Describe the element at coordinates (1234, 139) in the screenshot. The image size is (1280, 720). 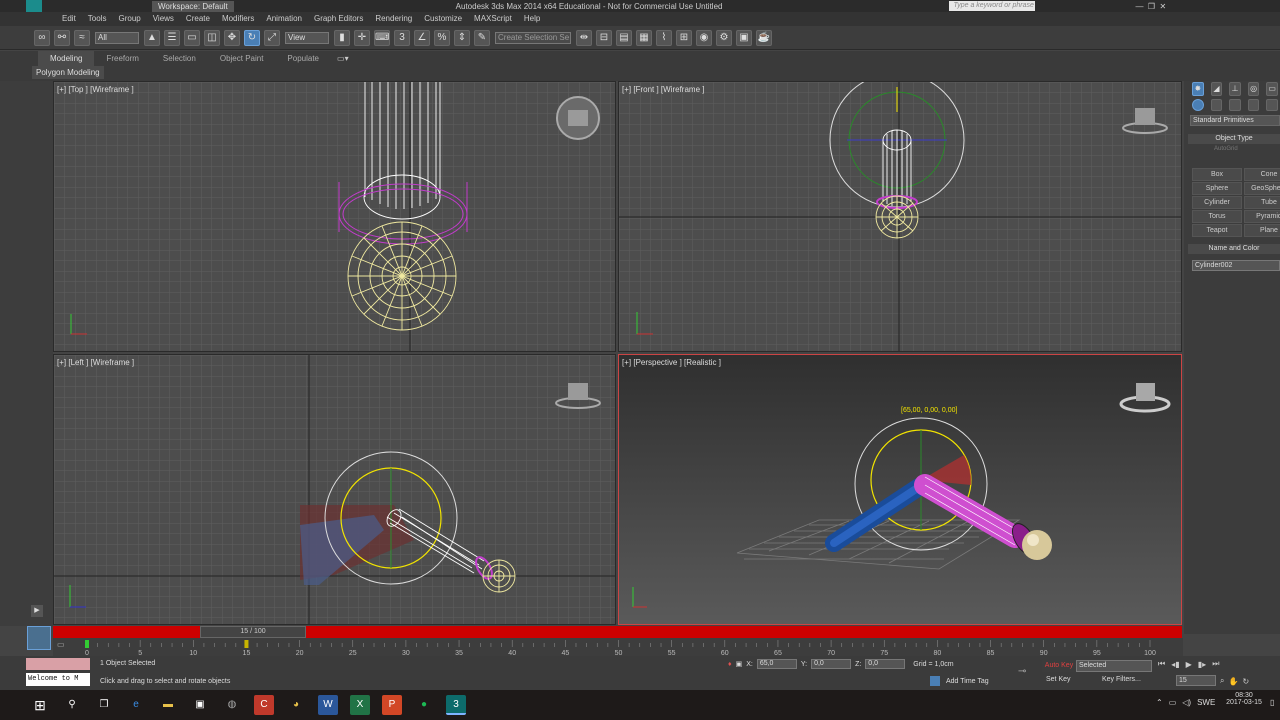
I see `object-type-rollout: Object Type` at that location.